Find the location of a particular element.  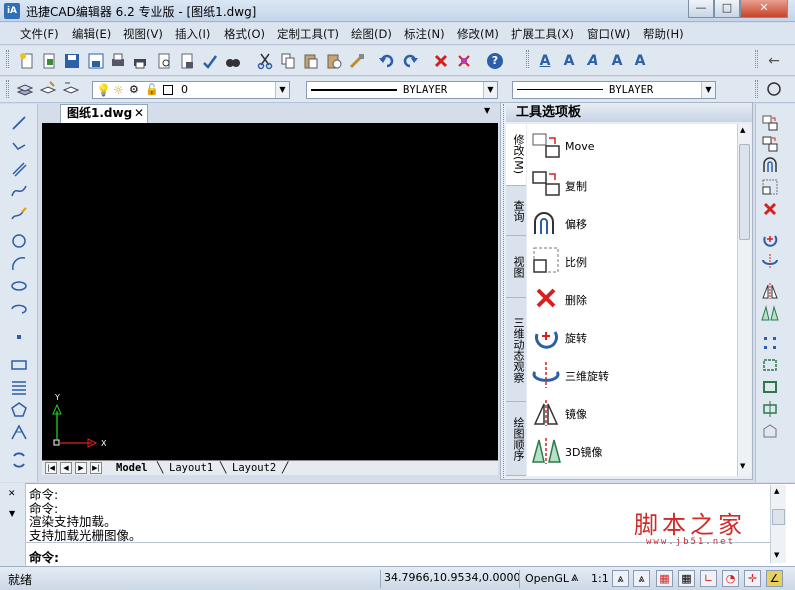

menu-view: 视图(V) is located at coordinates (143, 34).